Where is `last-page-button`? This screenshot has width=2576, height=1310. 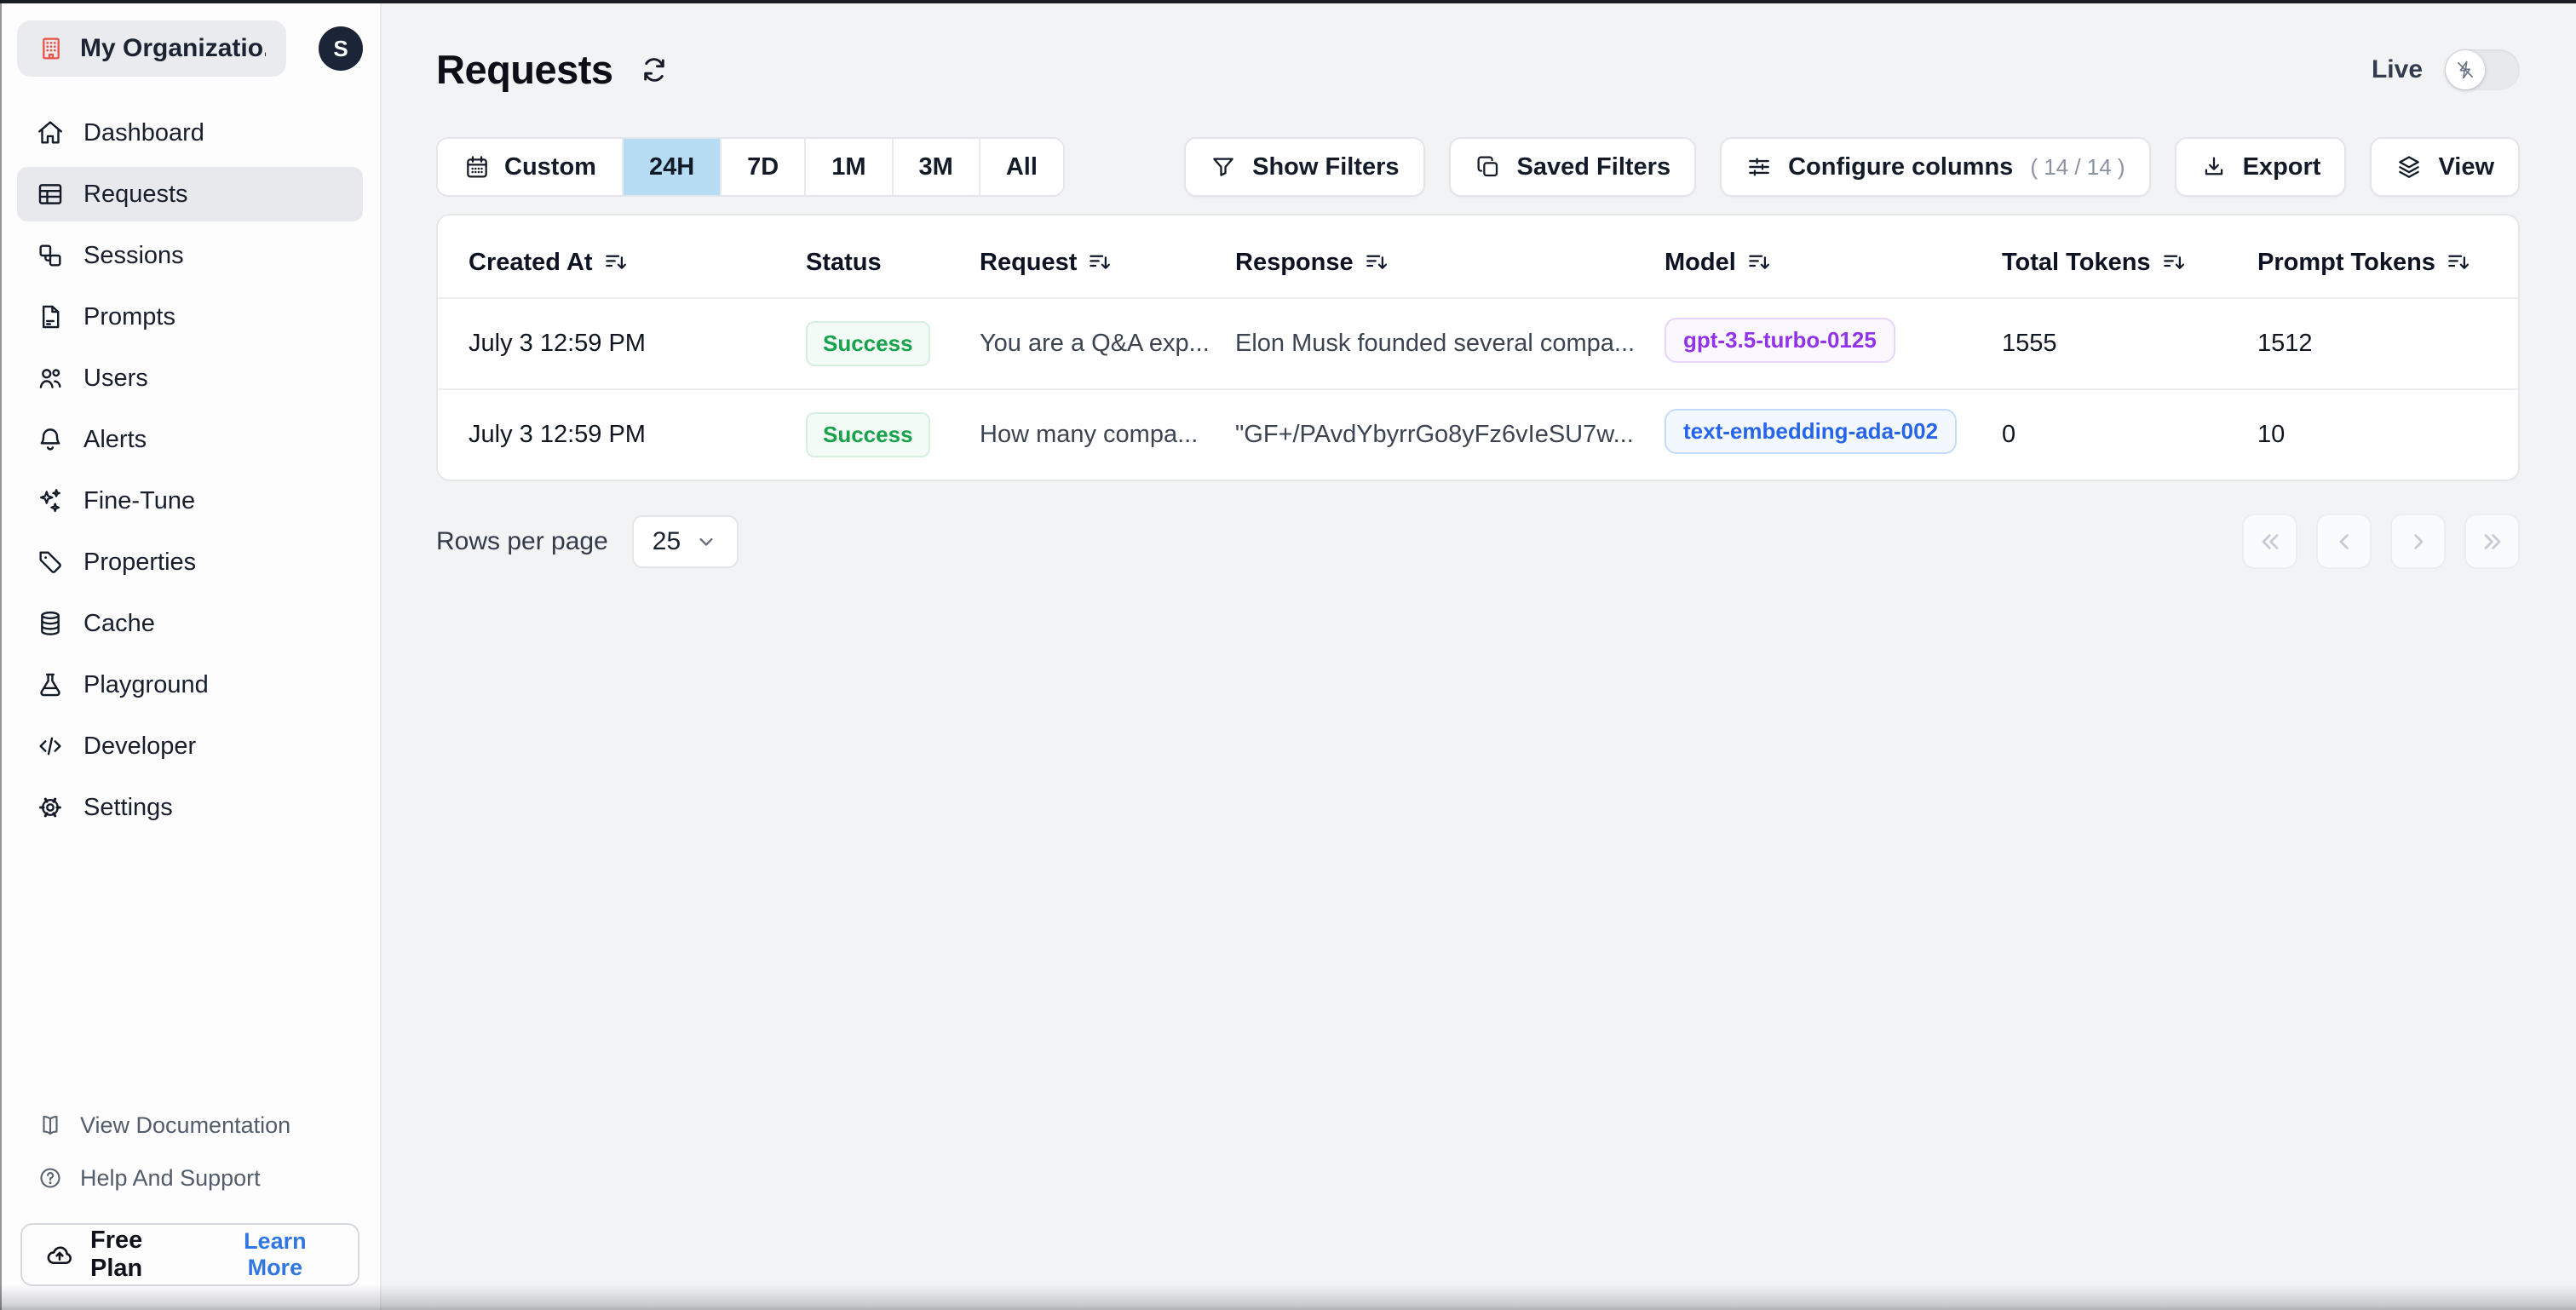 last-page-button is located at coordinates (2492, 541).